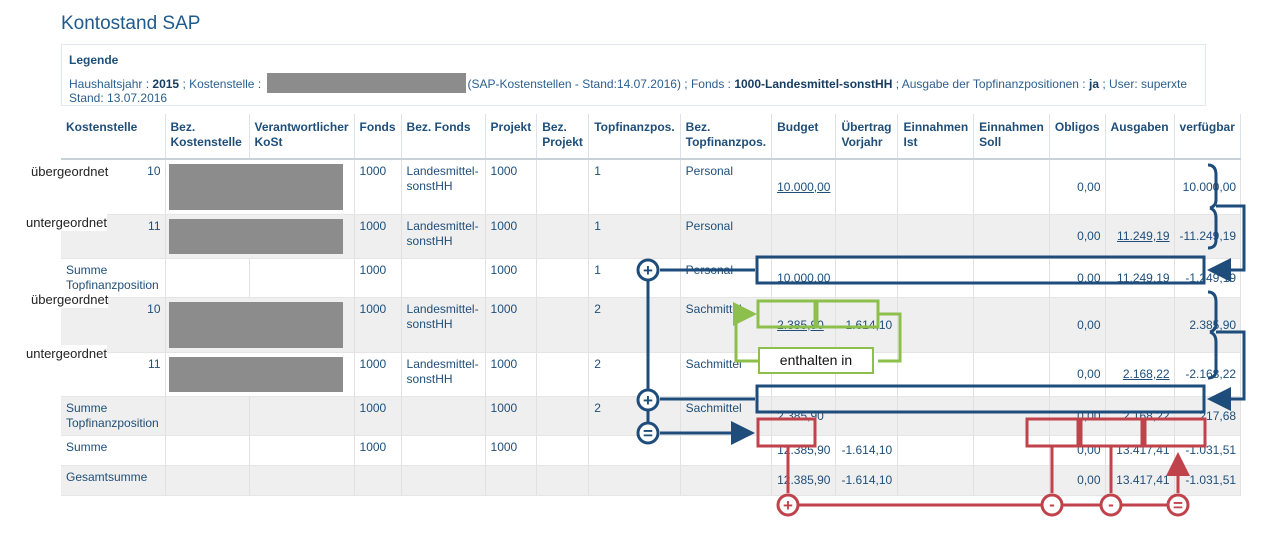 Image resolution: width=1277 pixels, height=553 pixels. Describe the element at coordinates (648, 433) in the screenshot. I see `equals-sign: =` at that location.